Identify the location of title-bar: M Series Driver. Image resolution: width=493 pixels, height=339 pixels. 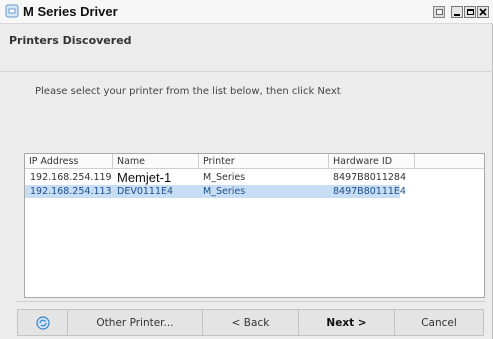
(246, 12).